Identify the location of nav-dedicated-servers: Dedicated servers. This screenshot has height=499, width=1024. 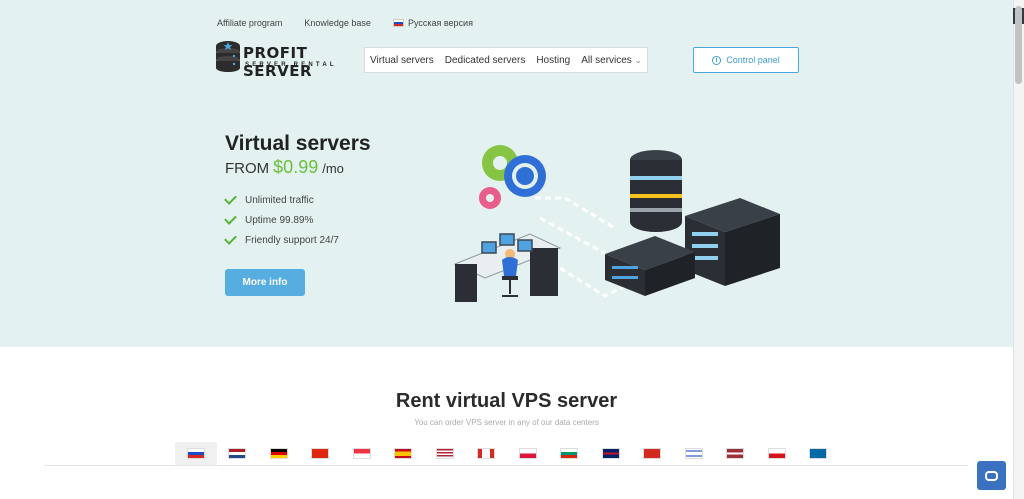
(485, 60).